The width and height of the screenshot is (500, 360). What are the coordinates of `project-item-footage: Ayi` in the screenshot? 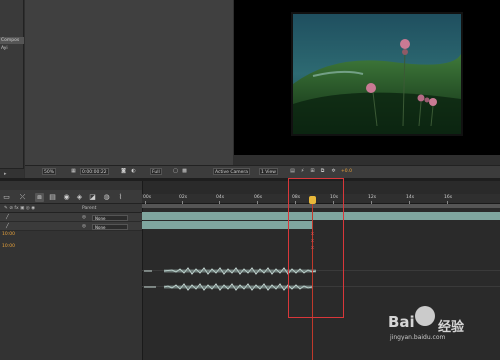 It's located at (12, 48).